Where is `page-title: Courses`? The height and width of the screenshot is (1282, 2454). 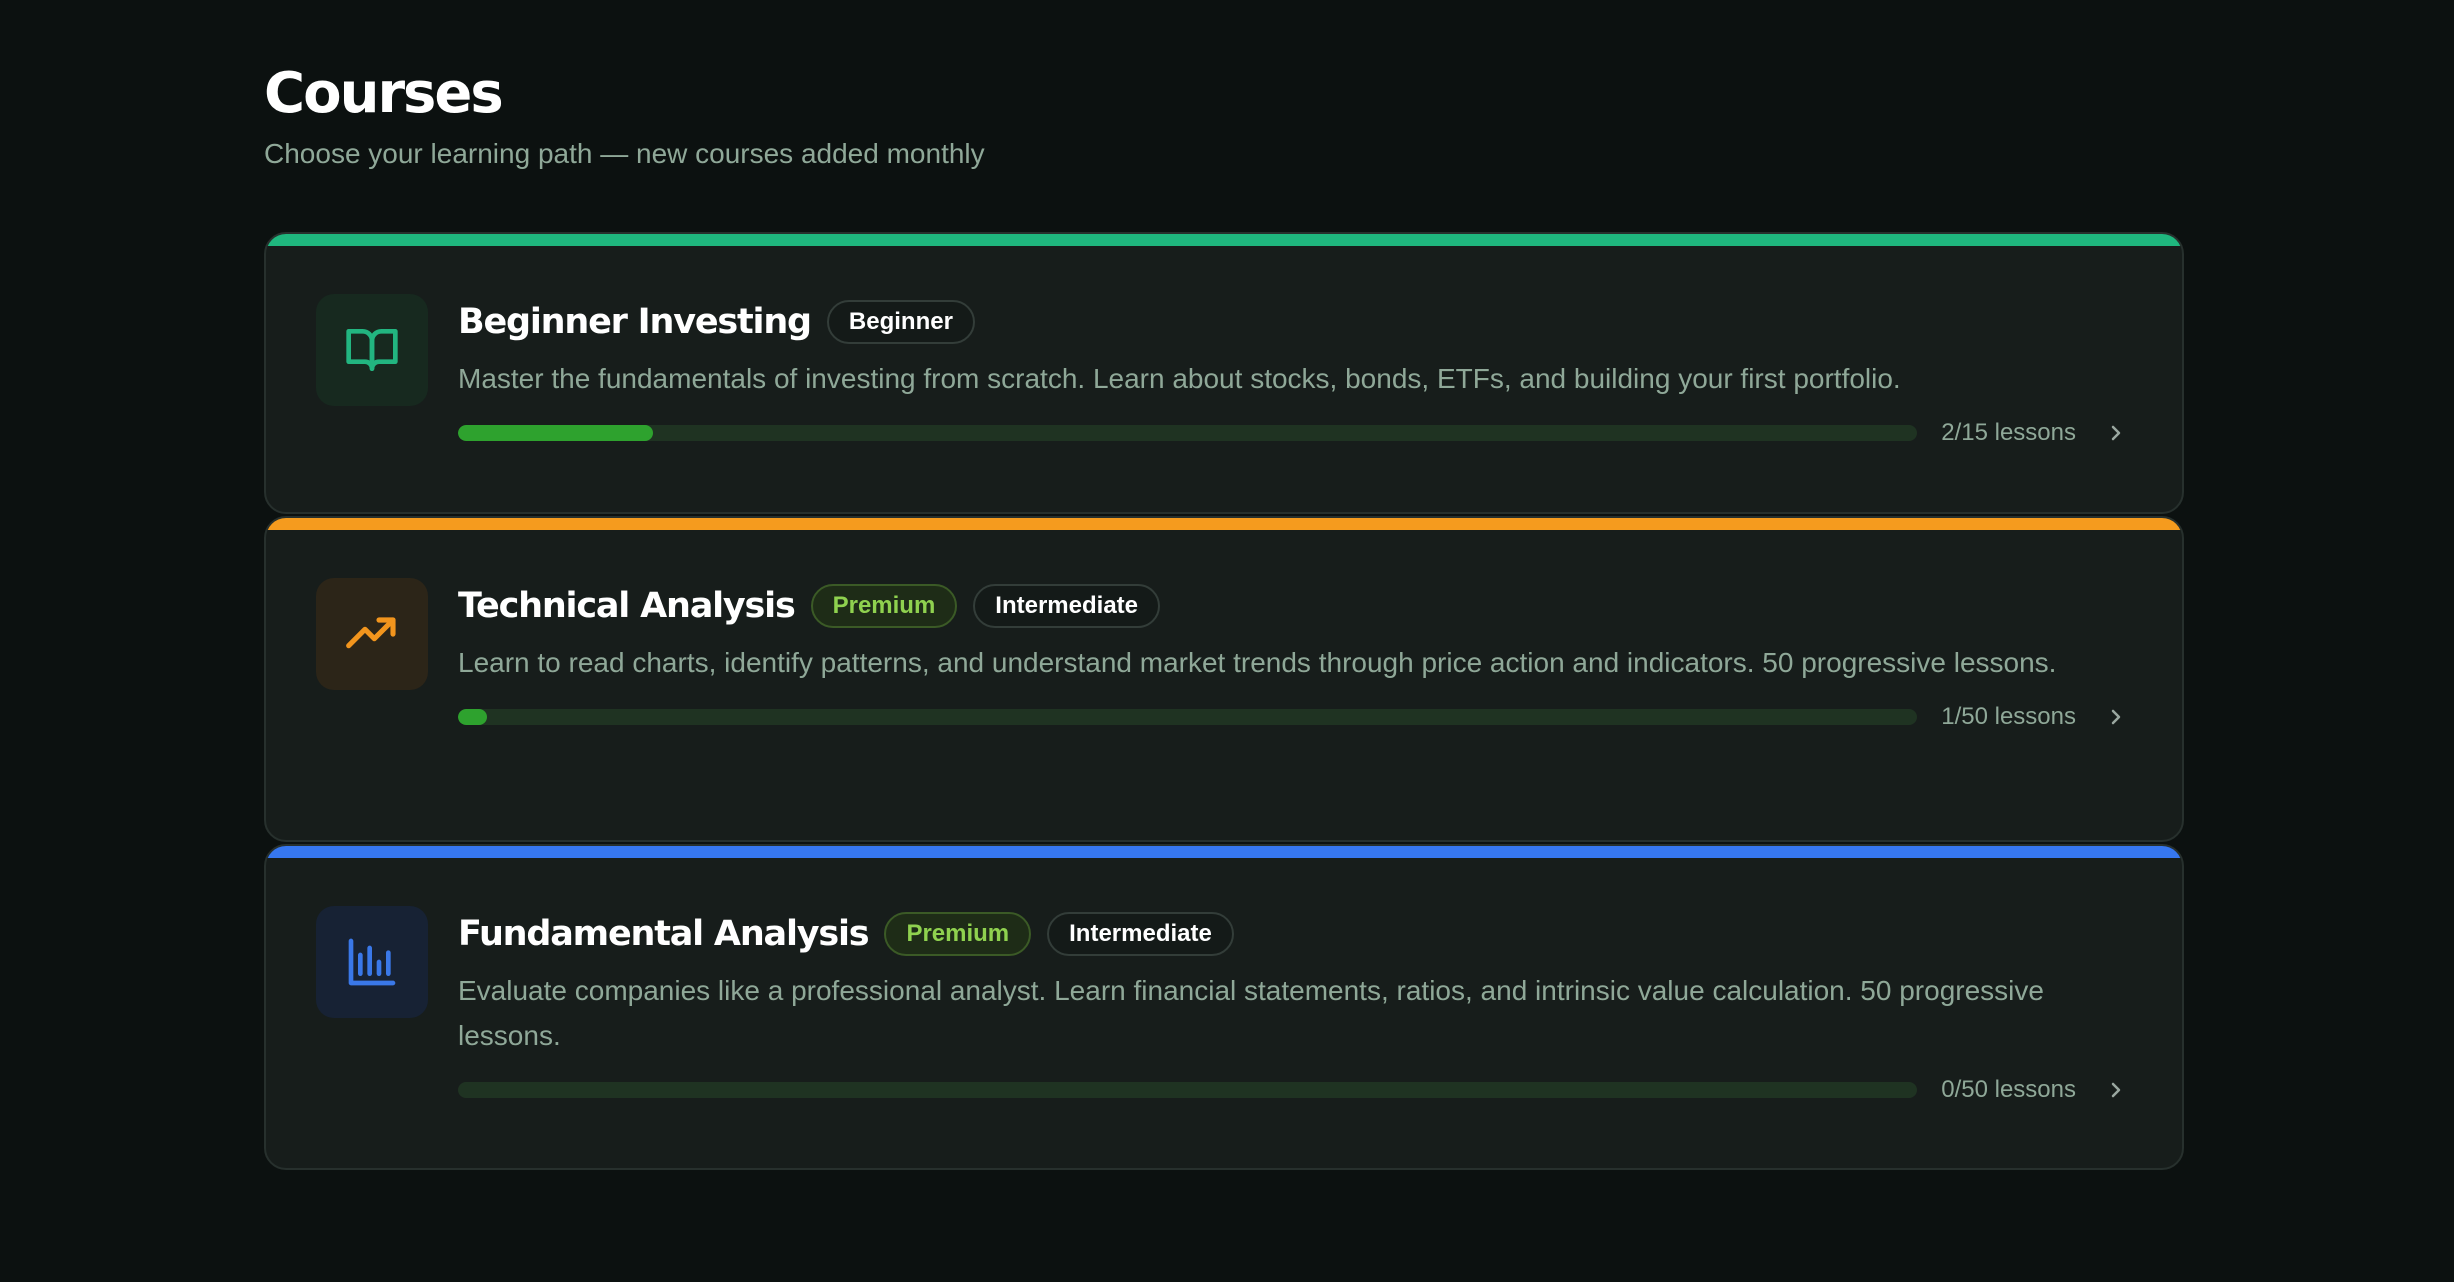 page-title: Courses is located at coordinates (384, 93).